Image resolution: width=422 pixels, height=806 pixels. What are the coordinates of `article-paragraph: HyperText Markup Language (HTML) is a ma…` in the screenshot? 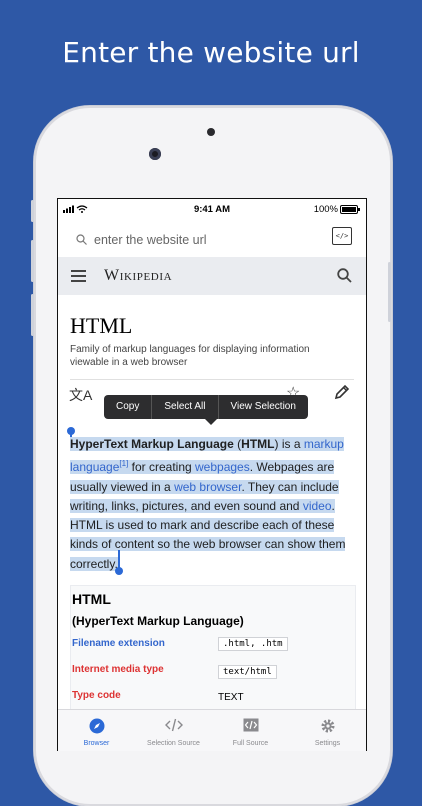 It's located at (213, 504).